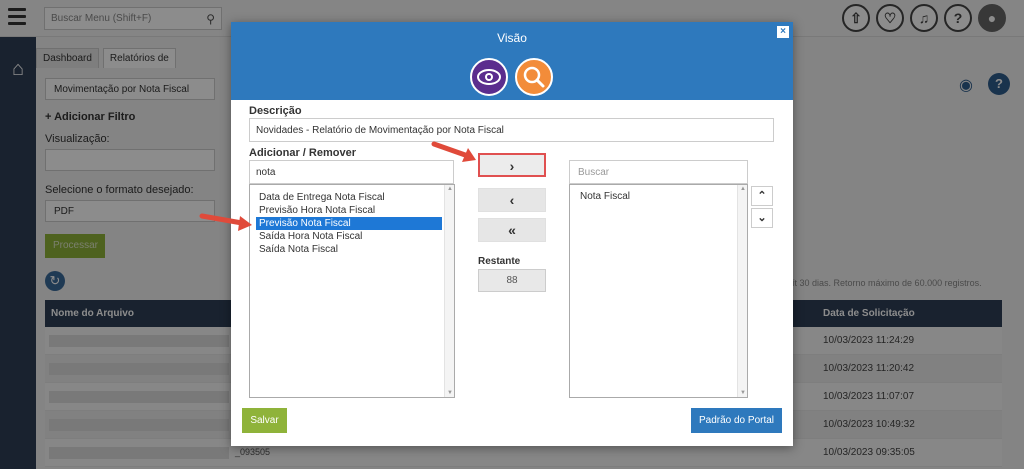 This screenshot has width=1024, height=469. Describe the element at coordinates (349, 210) in the screenshot. I see `list-item: Previsão Hora Nota Fiscal` at that location.